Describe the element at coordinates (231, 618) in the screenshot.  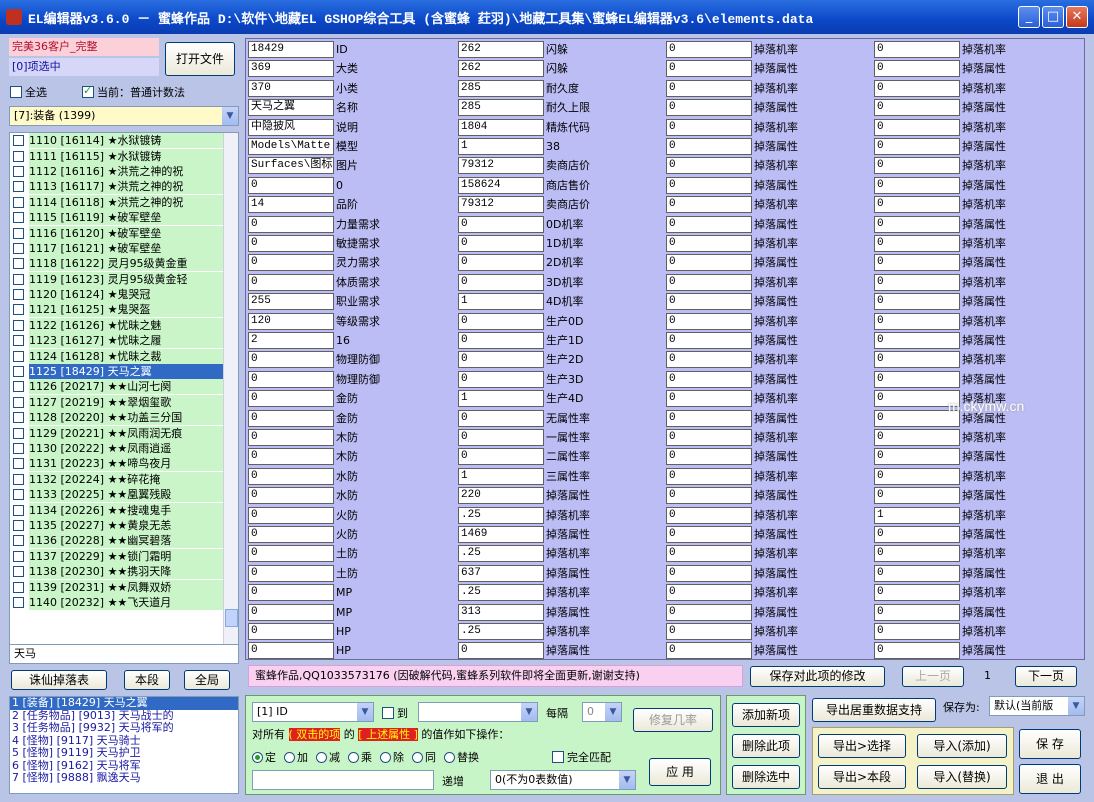
I see `scroll-thumb` at that location.